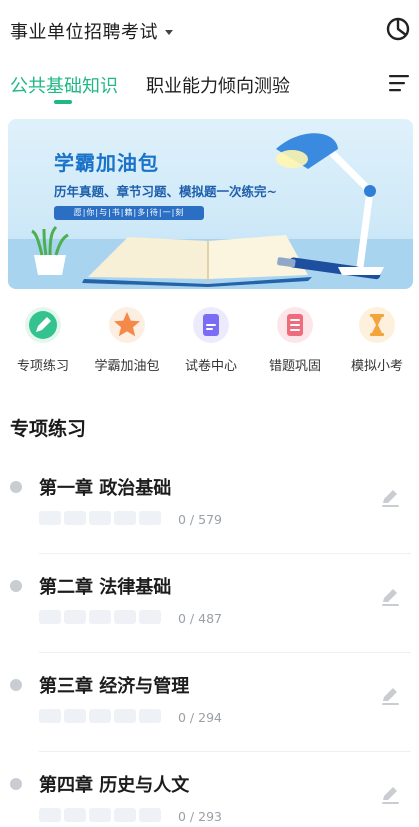 This screenshot has width=419, height=827. What do you see at coordinates (209, 504) in the screenshot?
I see `chapter-item: 第一章 政治基础 0 / 579` at bounding box center [209, 504].